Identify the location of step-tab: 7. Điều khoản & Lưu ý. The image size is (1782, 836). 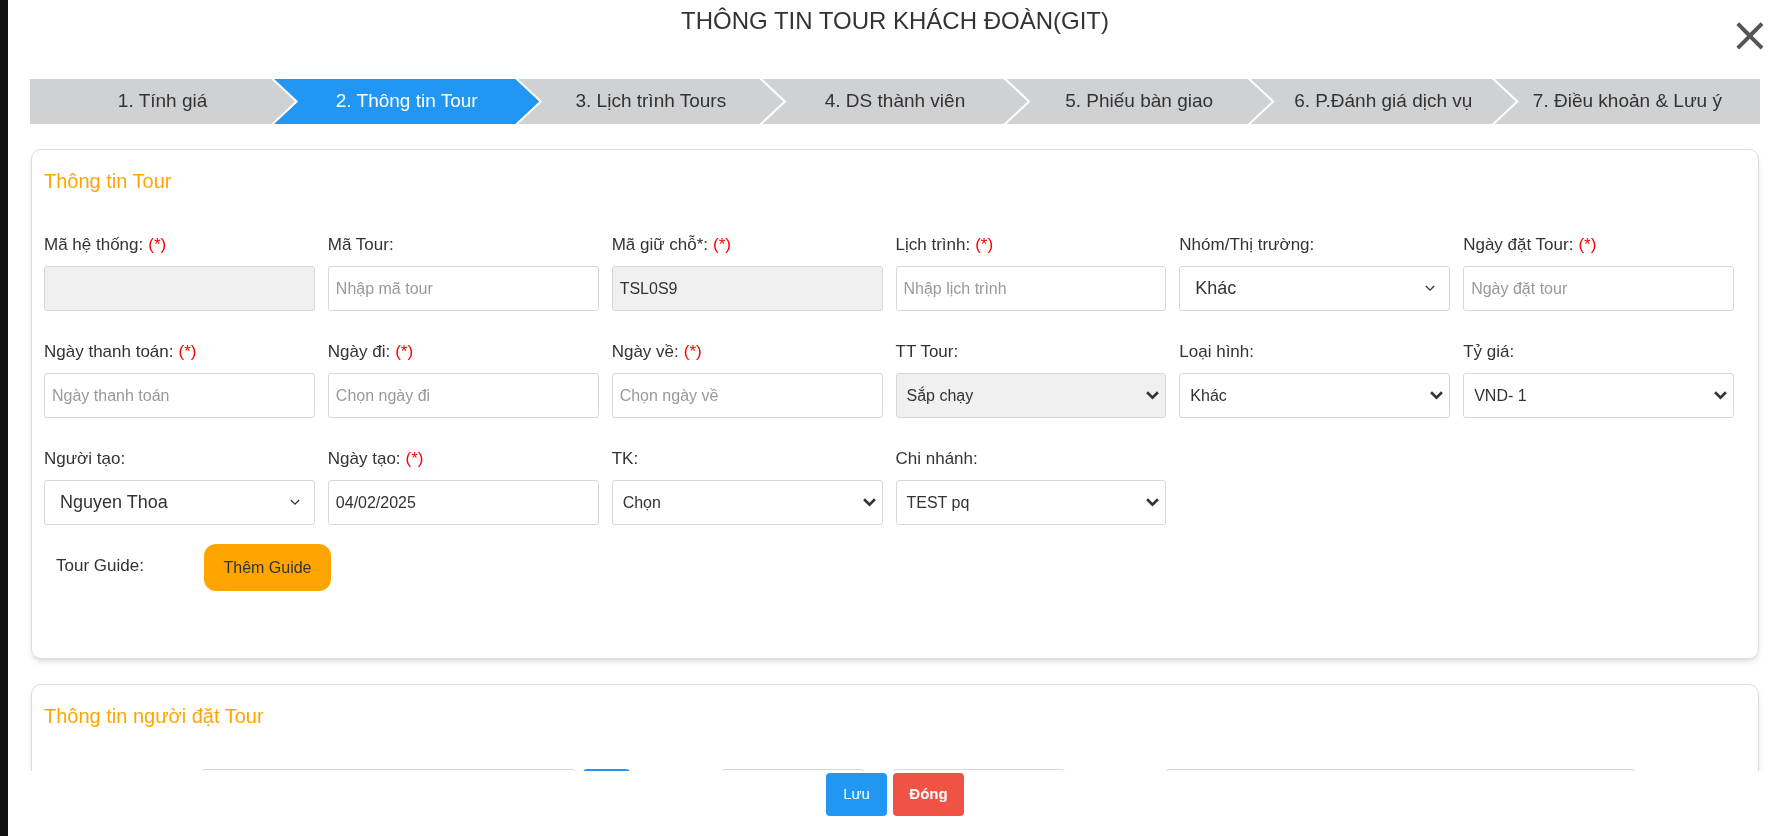
(1627, 101).